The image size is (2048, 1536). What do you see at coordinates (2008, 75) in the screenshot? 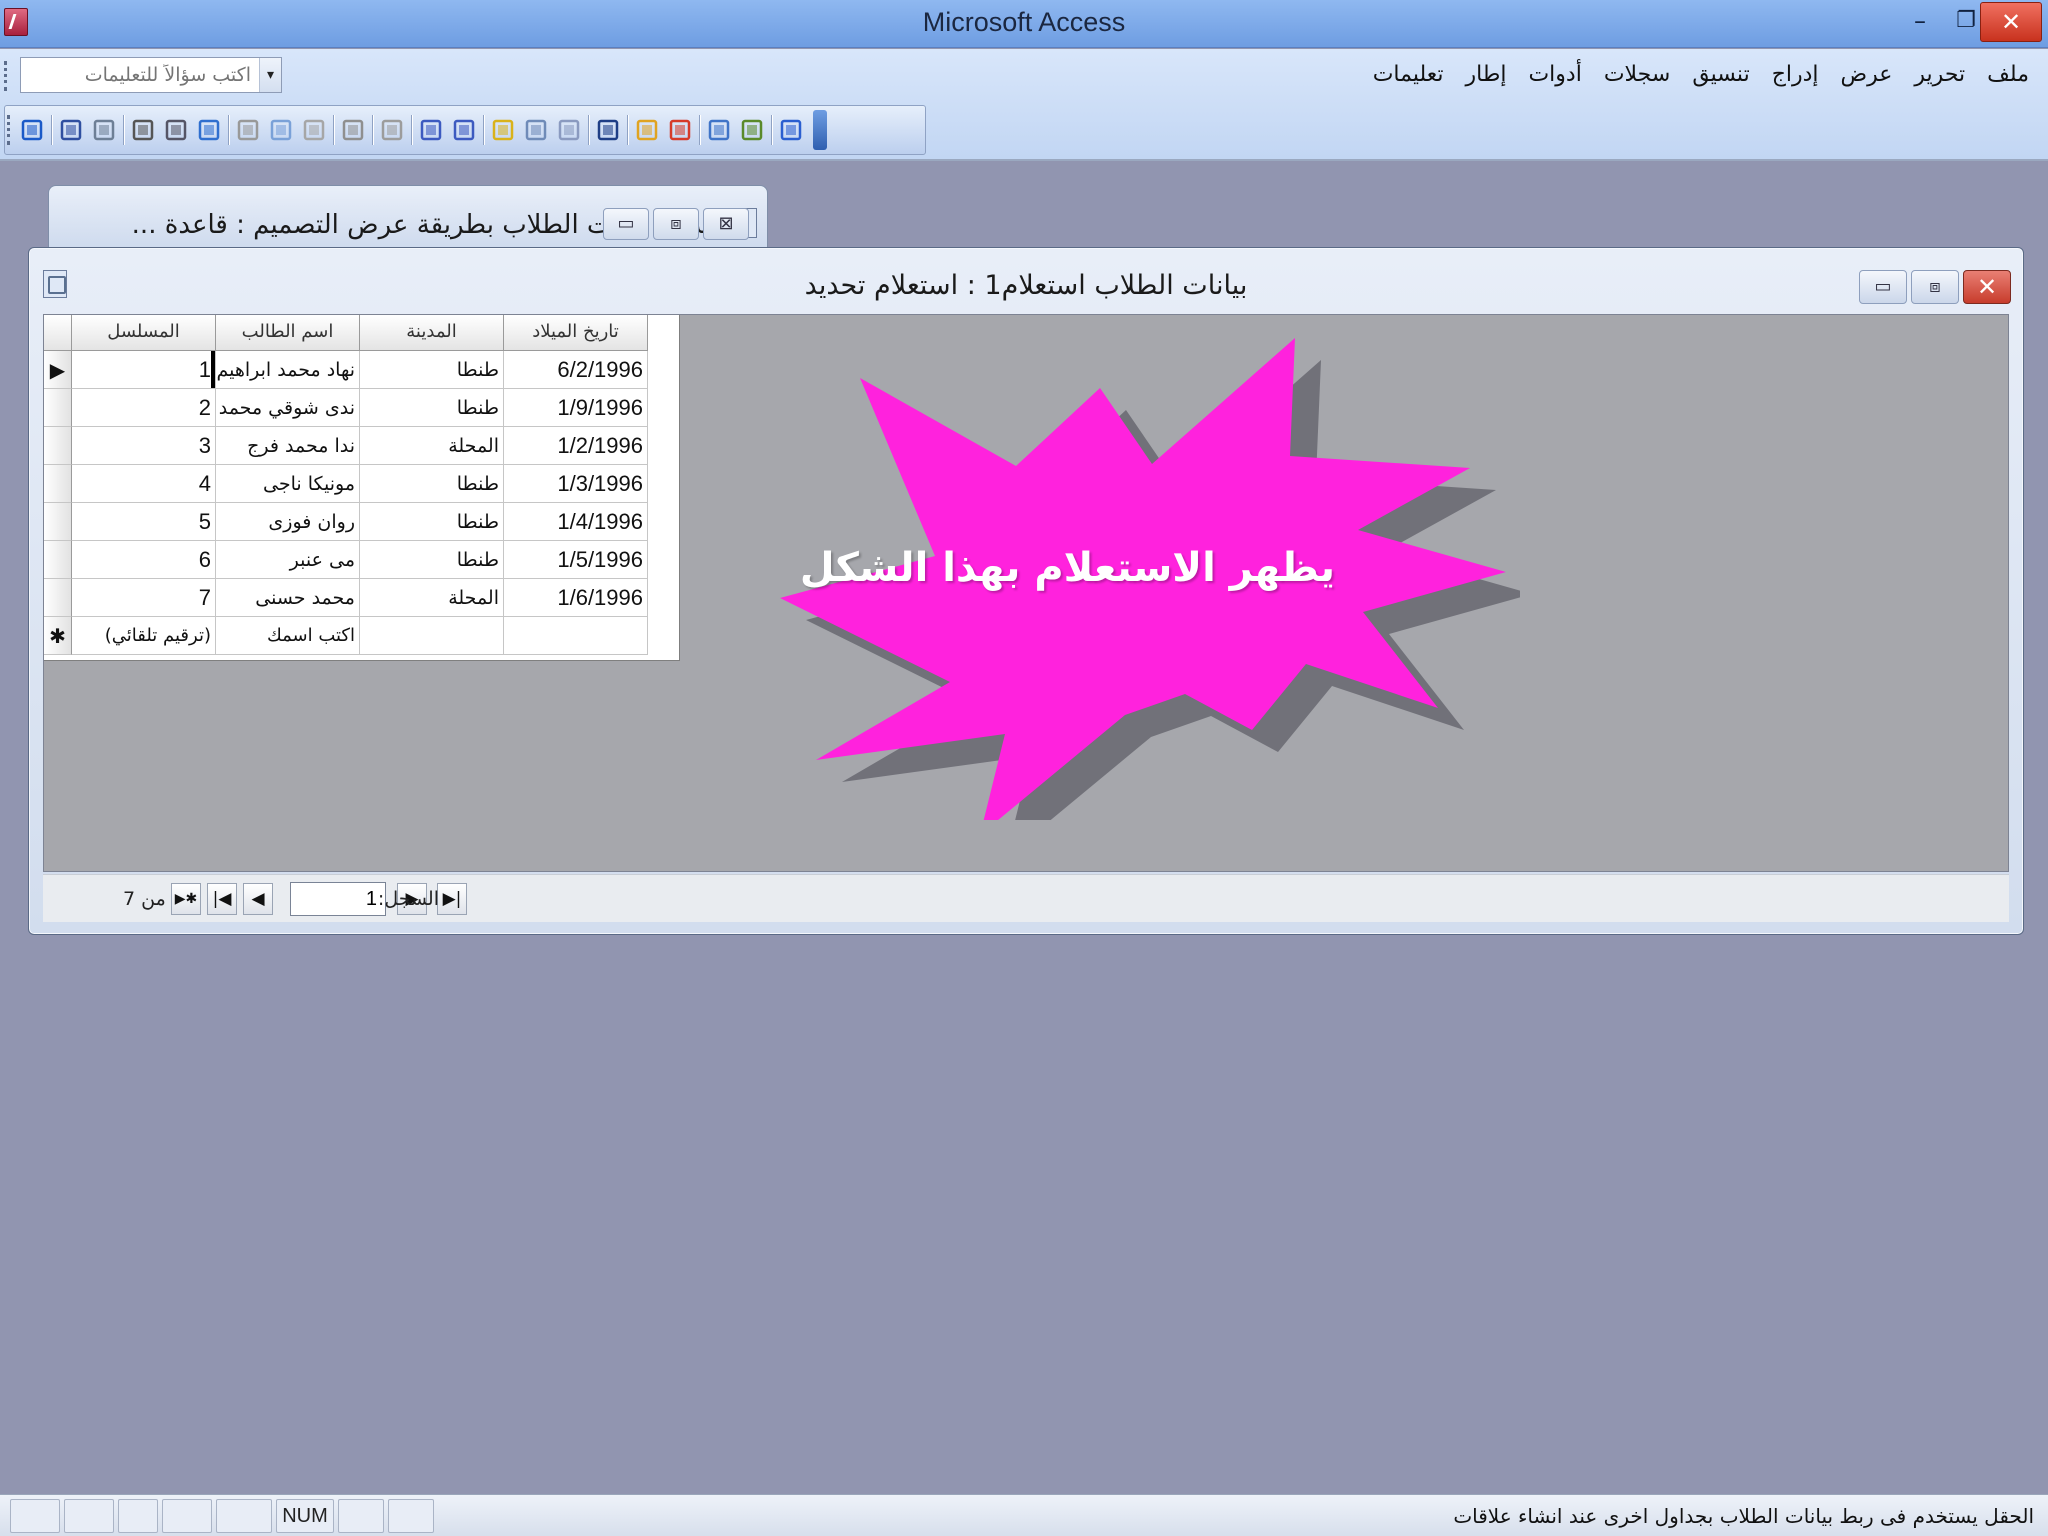
I see `menu-item: ملف` at bounding box center [2008, 75].